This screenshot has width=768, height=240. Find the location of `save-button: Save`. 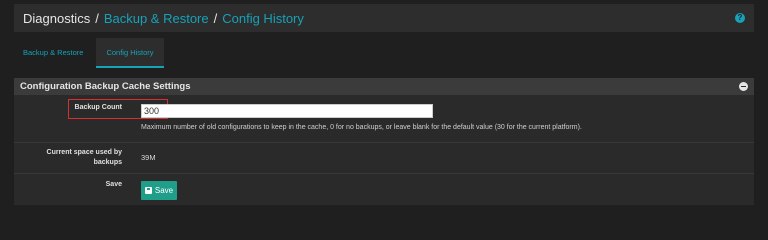

save-button: Save is located at coordinates (159, 190).